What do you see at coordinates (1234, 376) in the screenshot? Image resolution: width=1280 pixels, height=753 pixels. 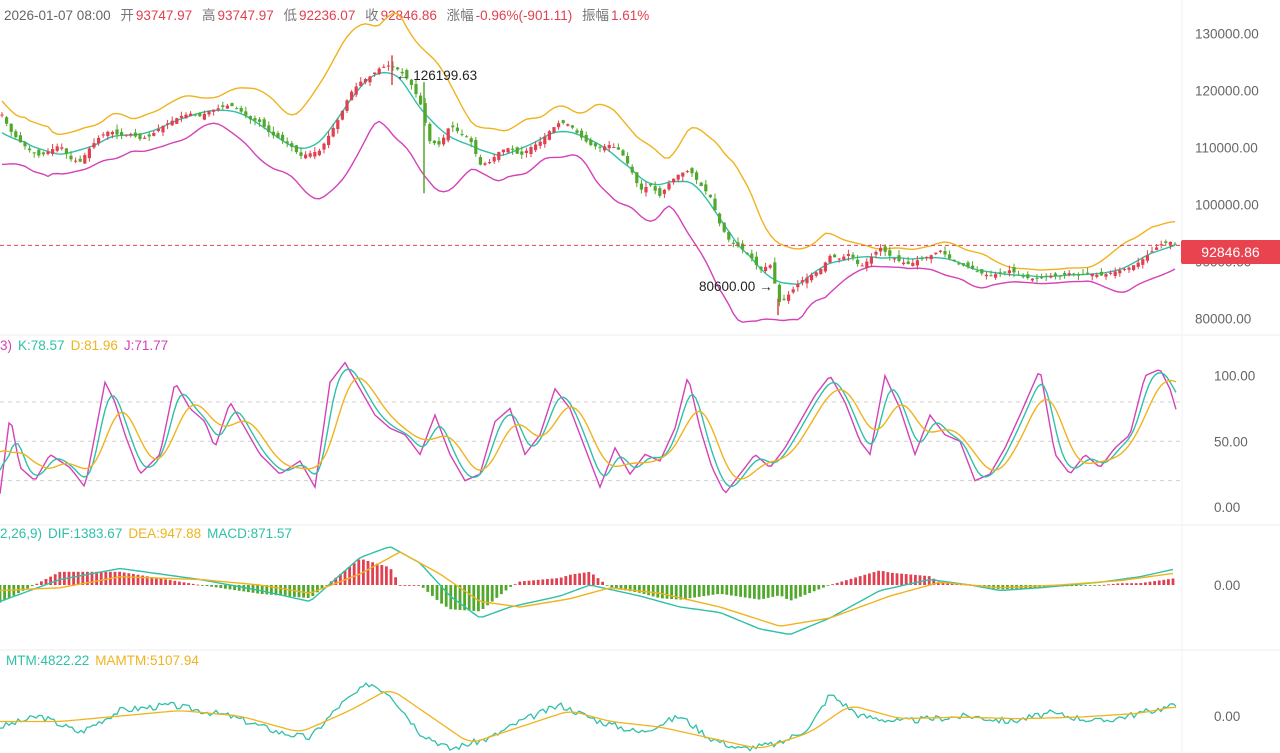 I see `kdj-y-tick-0: 100.00` at bounding box center [1234, 376].